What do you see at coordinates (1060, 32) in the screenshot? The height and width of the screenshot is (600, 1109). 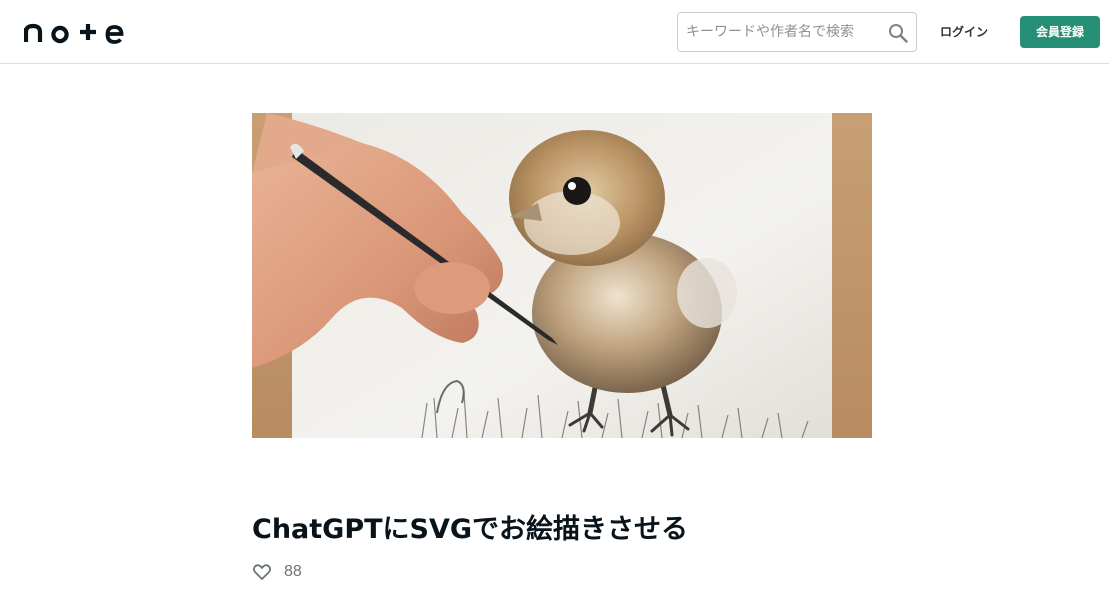 I see `signup-button: 会員登録` at bounding box center [1060, 32].